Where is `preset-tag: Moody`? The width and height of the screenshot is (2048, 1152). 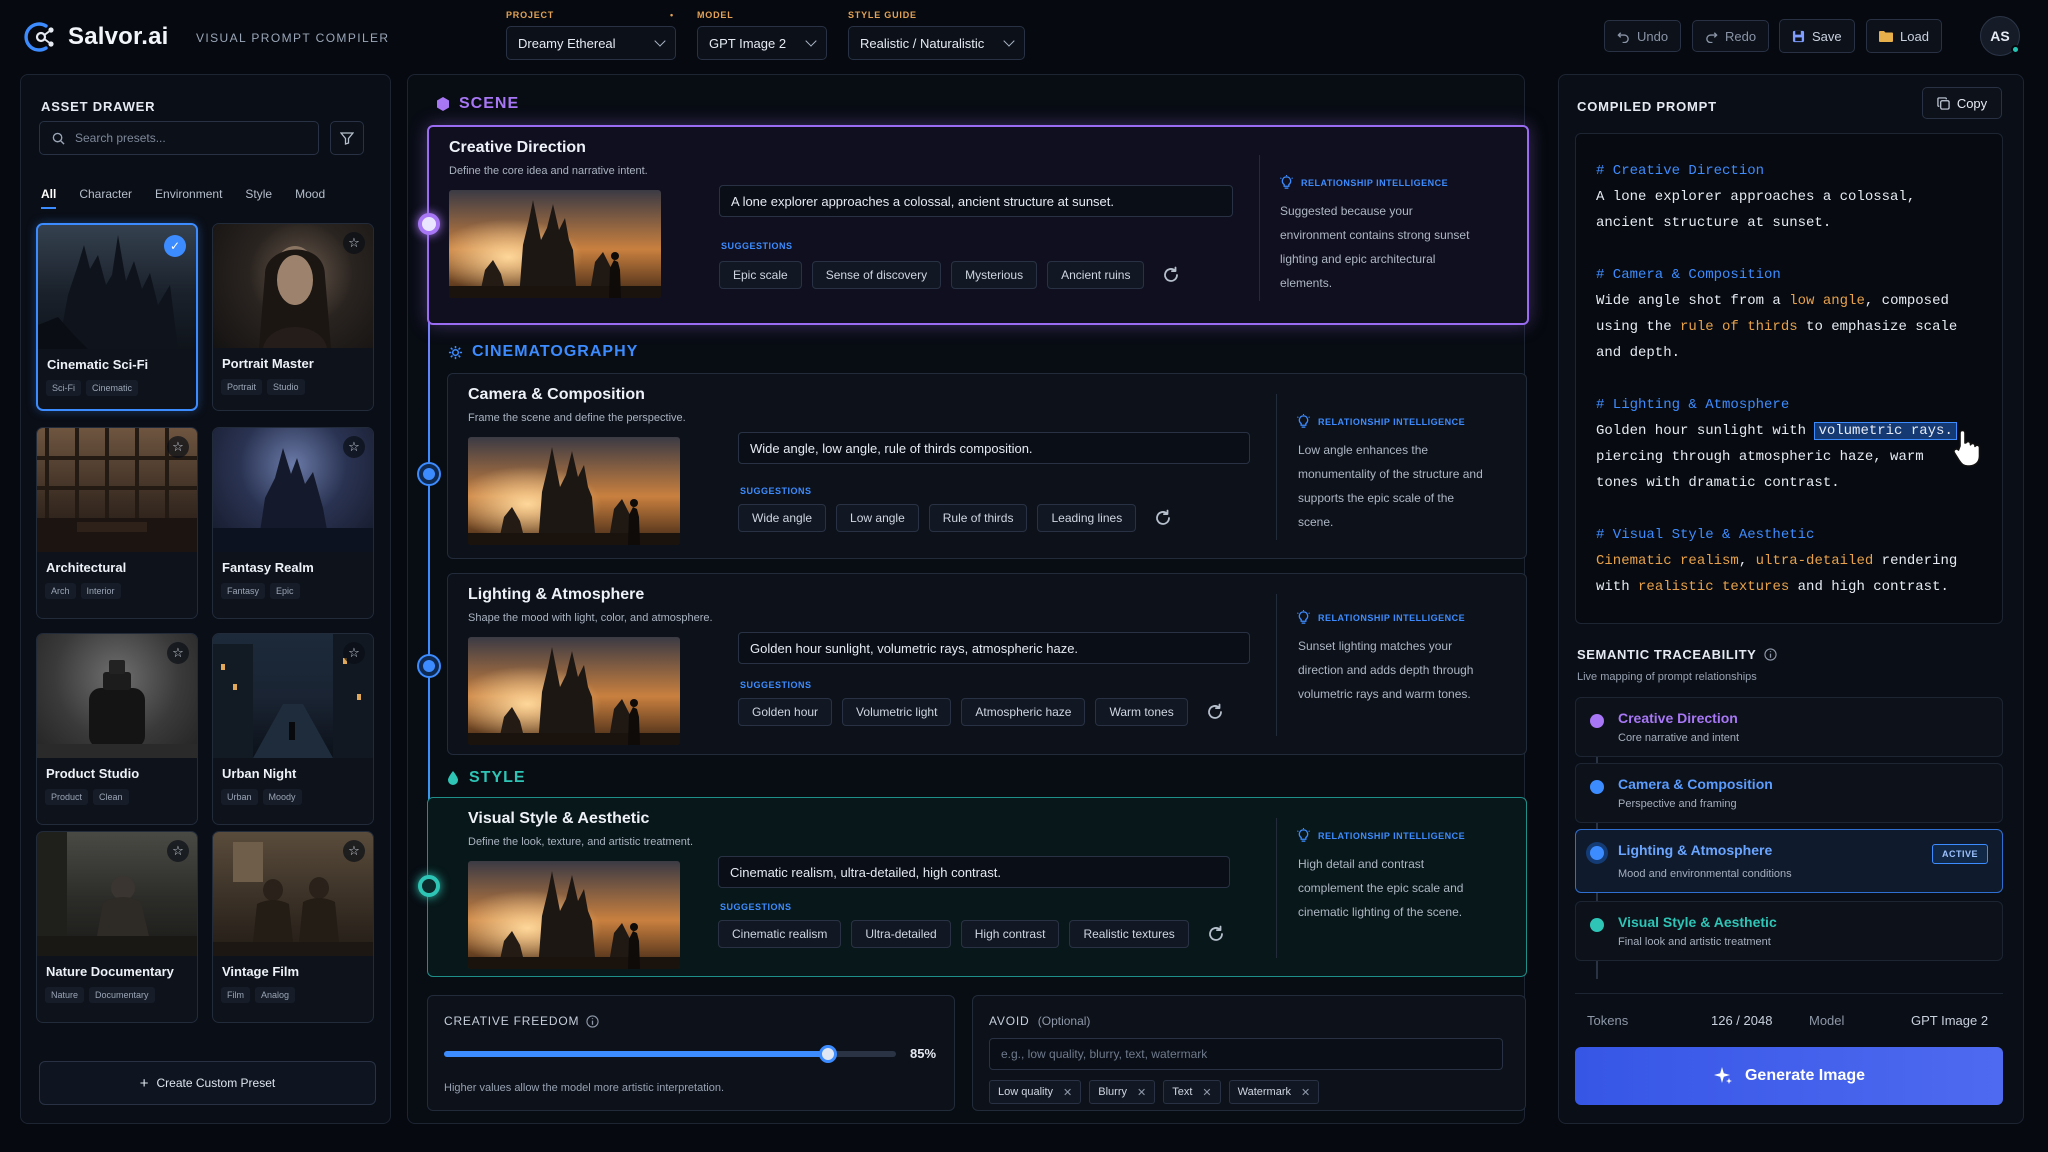
preset-tag: Moody is located at coordinates (282, 797).